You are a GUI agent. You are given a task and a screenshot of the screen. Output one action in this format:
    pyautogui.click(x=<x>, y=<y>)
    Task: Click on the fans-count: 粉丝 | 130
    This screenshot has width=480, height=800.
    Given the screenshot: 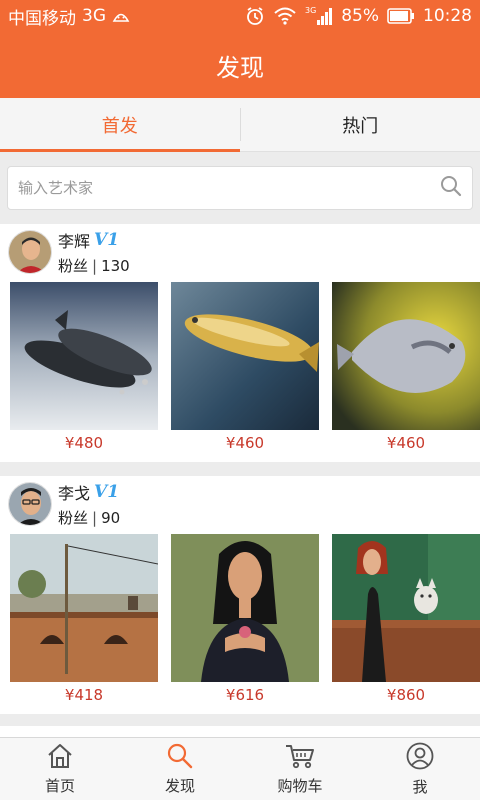 What is the action you would take?
    pyautogui.click(x=94, y=266)
    